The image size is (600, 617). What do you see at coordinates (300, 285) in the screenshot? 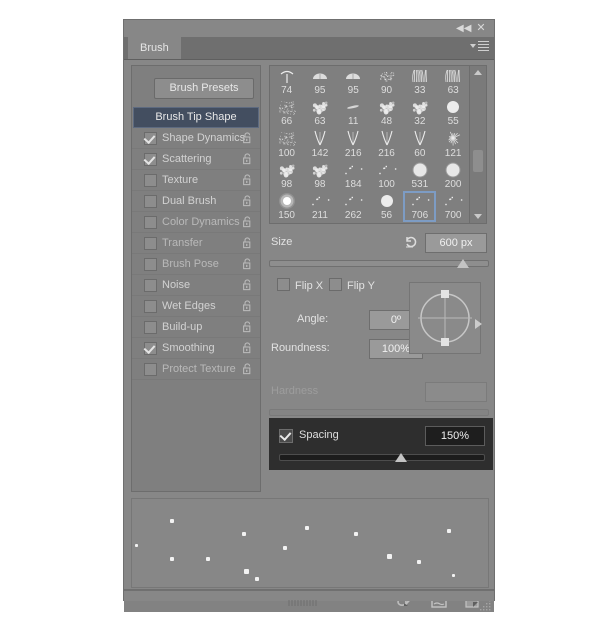
I see `flip-x-checkbox: Flip X` at bounding box center [300, 285].